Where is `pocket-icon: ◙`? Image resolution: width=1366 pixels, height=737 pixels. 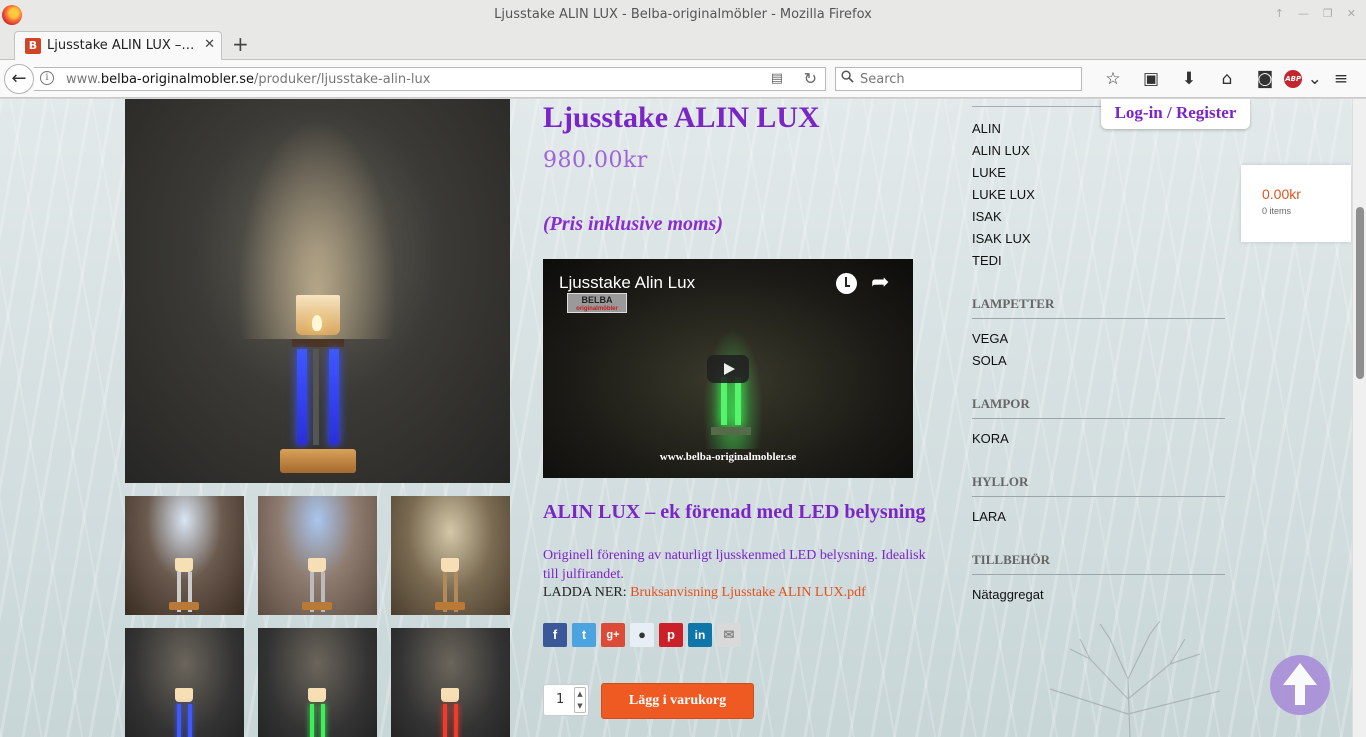 pocket-icon: ◙ is located at coordinates (1265, 79).